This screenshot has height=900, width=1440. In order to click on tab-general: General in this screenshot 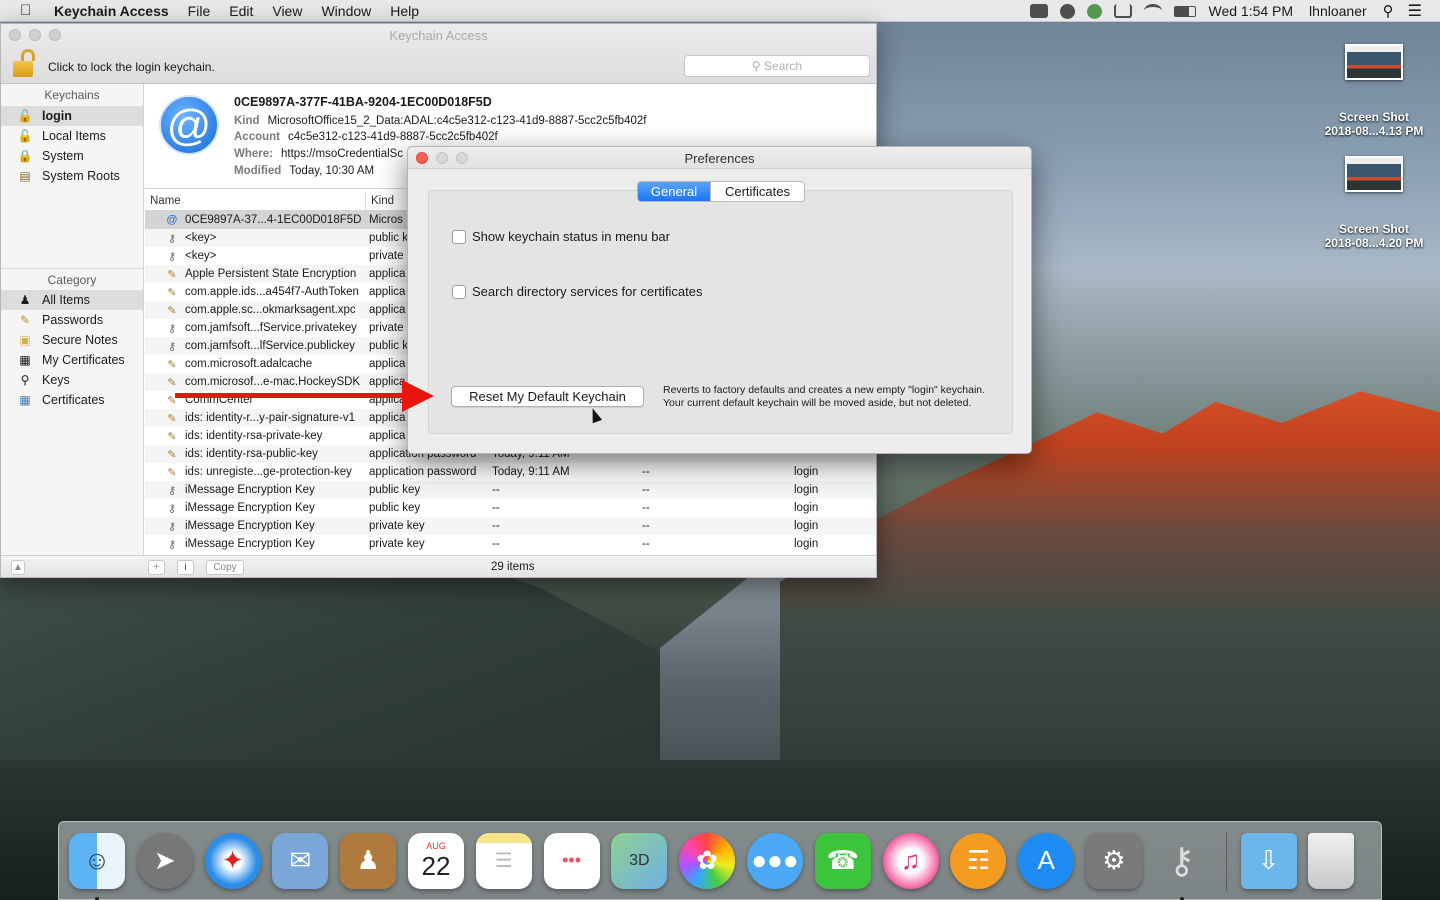, I will do `click(674, 191)`.